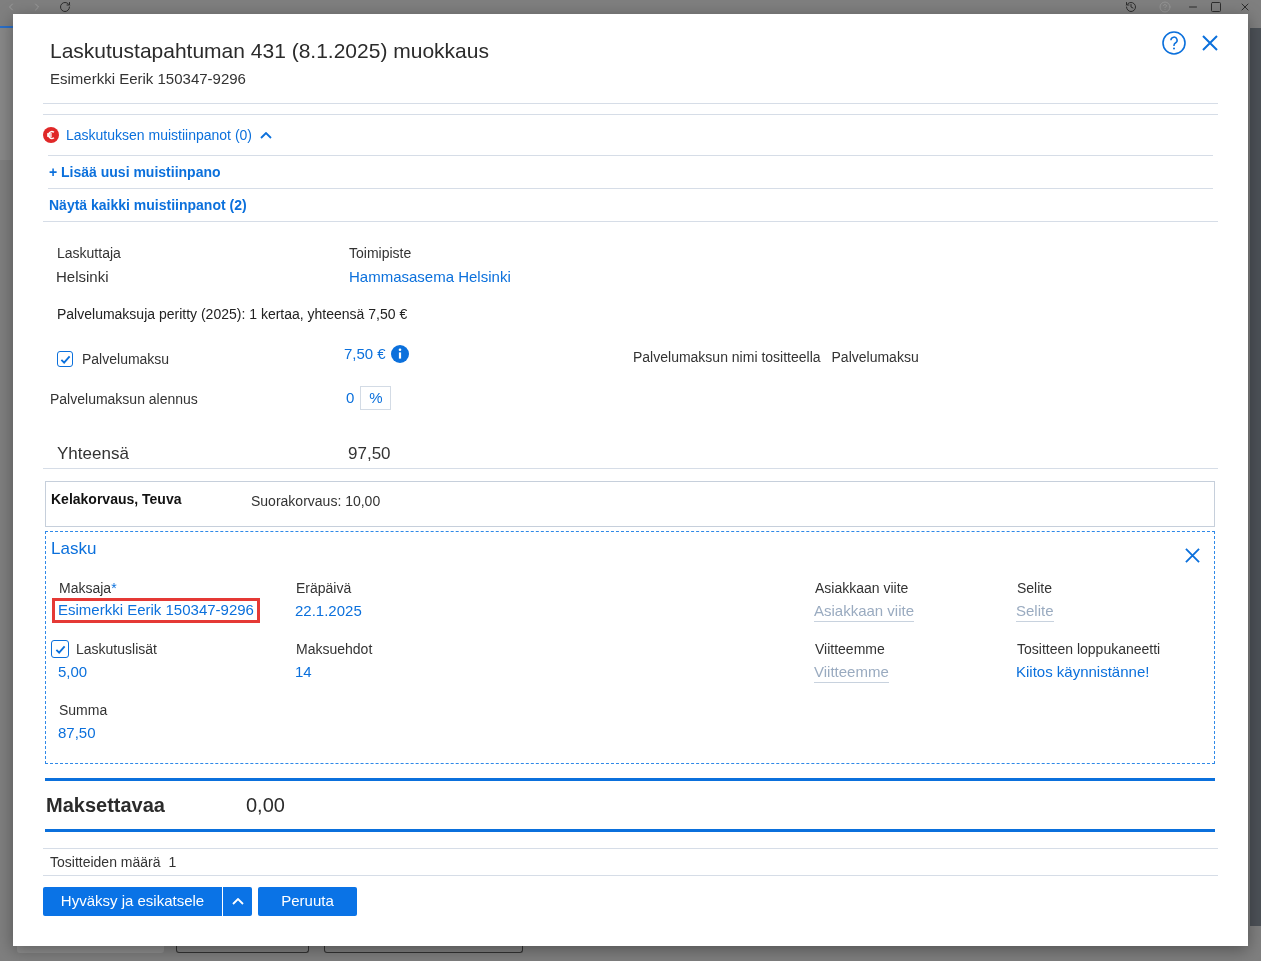 This screenshot has height=961, width=1261. I want to click on invoice-title: Lasku, so click(74, 549).